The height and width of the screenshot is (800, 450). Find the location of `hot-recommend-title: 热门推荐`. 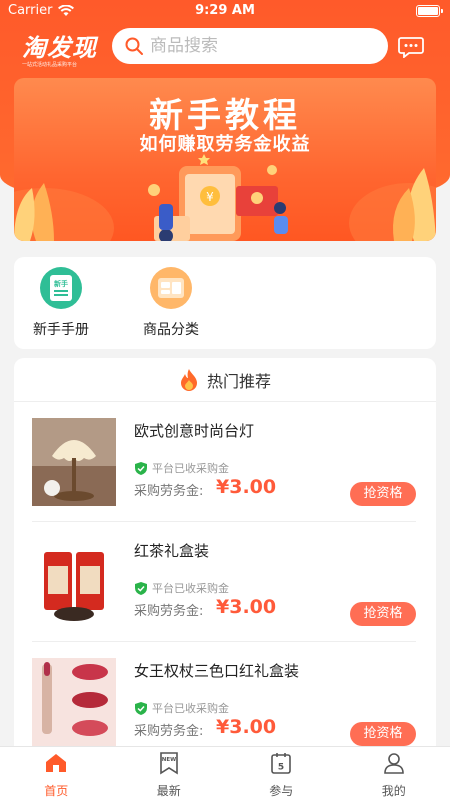

hot-recommend-title: 热门推荐 is located at coordinates (238, 381).